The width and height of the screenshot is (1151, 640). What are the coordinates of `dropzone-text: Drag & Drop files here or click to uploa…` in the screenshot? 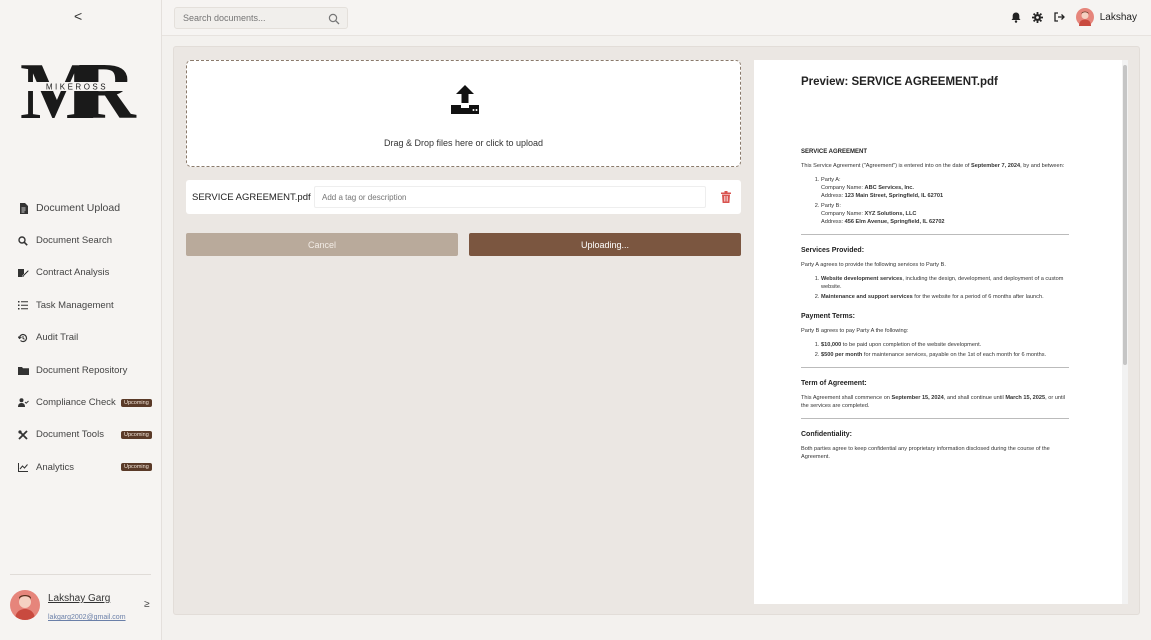 It's located at (463, 143).